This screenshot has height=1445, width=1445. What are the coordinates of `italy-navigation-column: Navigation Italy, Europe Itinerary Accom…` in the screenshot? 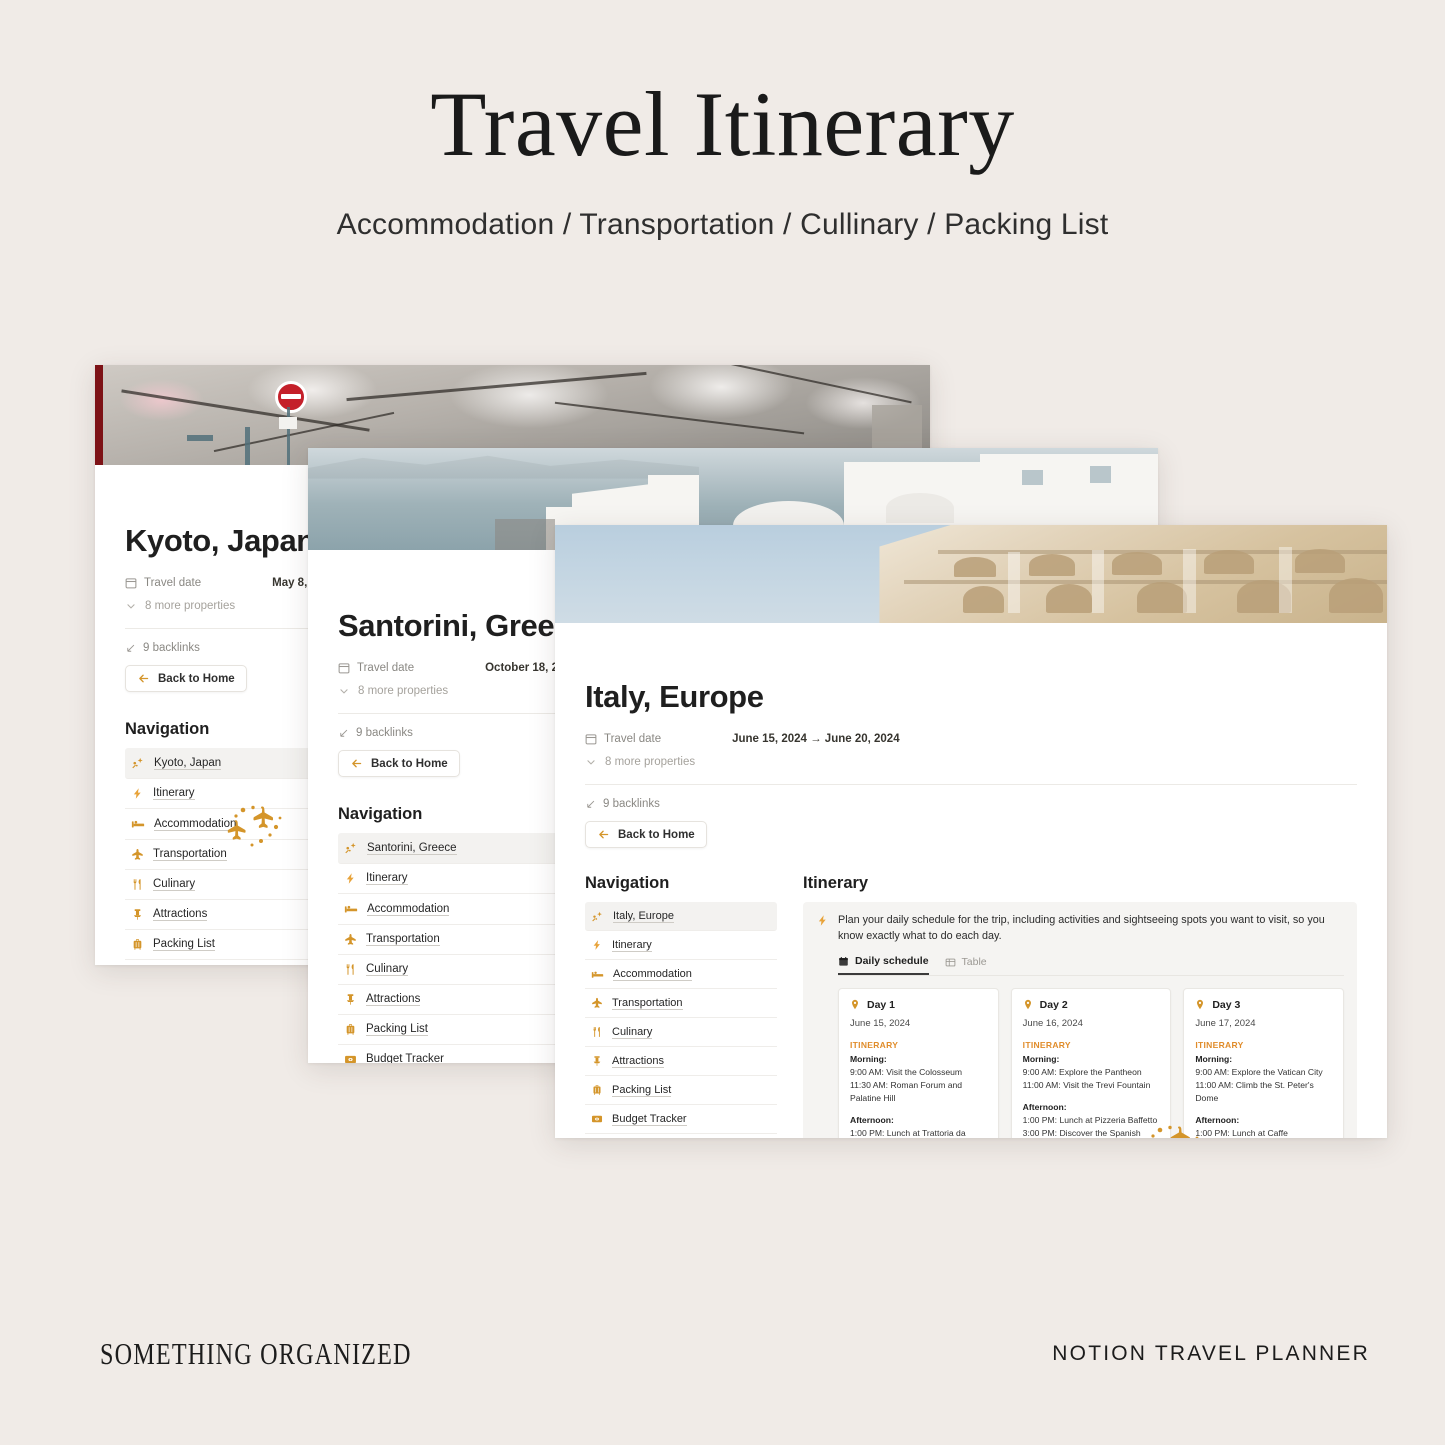 It's located at (681, 1006).